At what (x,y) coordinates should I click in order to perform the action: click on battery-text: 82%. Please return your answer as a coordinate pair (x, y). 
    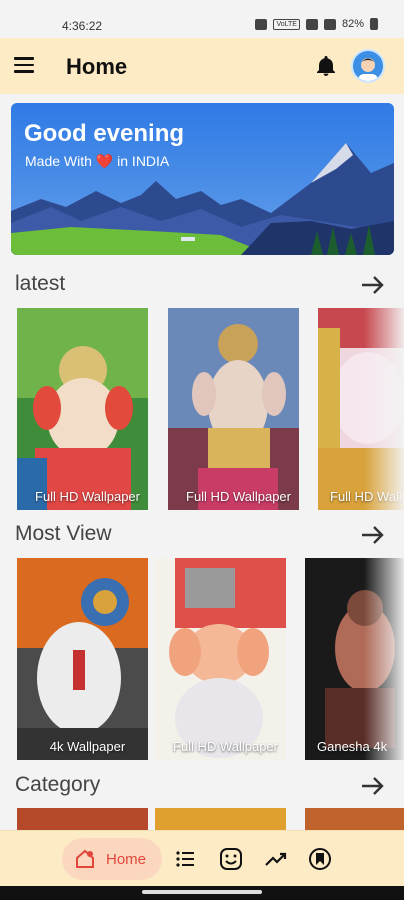
    Looking at the image, I should click on (352, 24).